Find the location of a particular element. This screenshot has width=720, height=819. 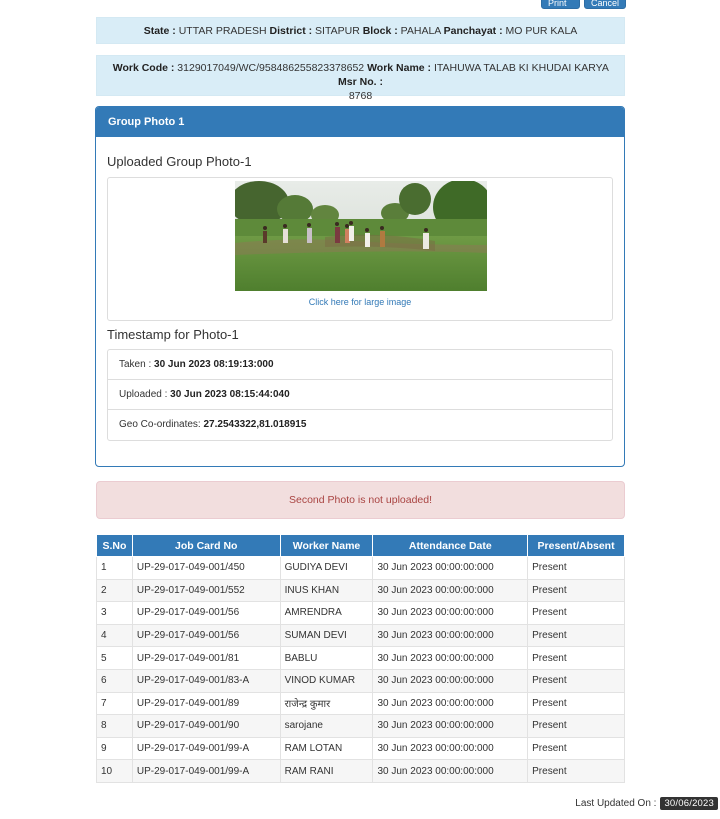

worker-name-cell: SUMAN DEVI is located at coordinates (326, 635).